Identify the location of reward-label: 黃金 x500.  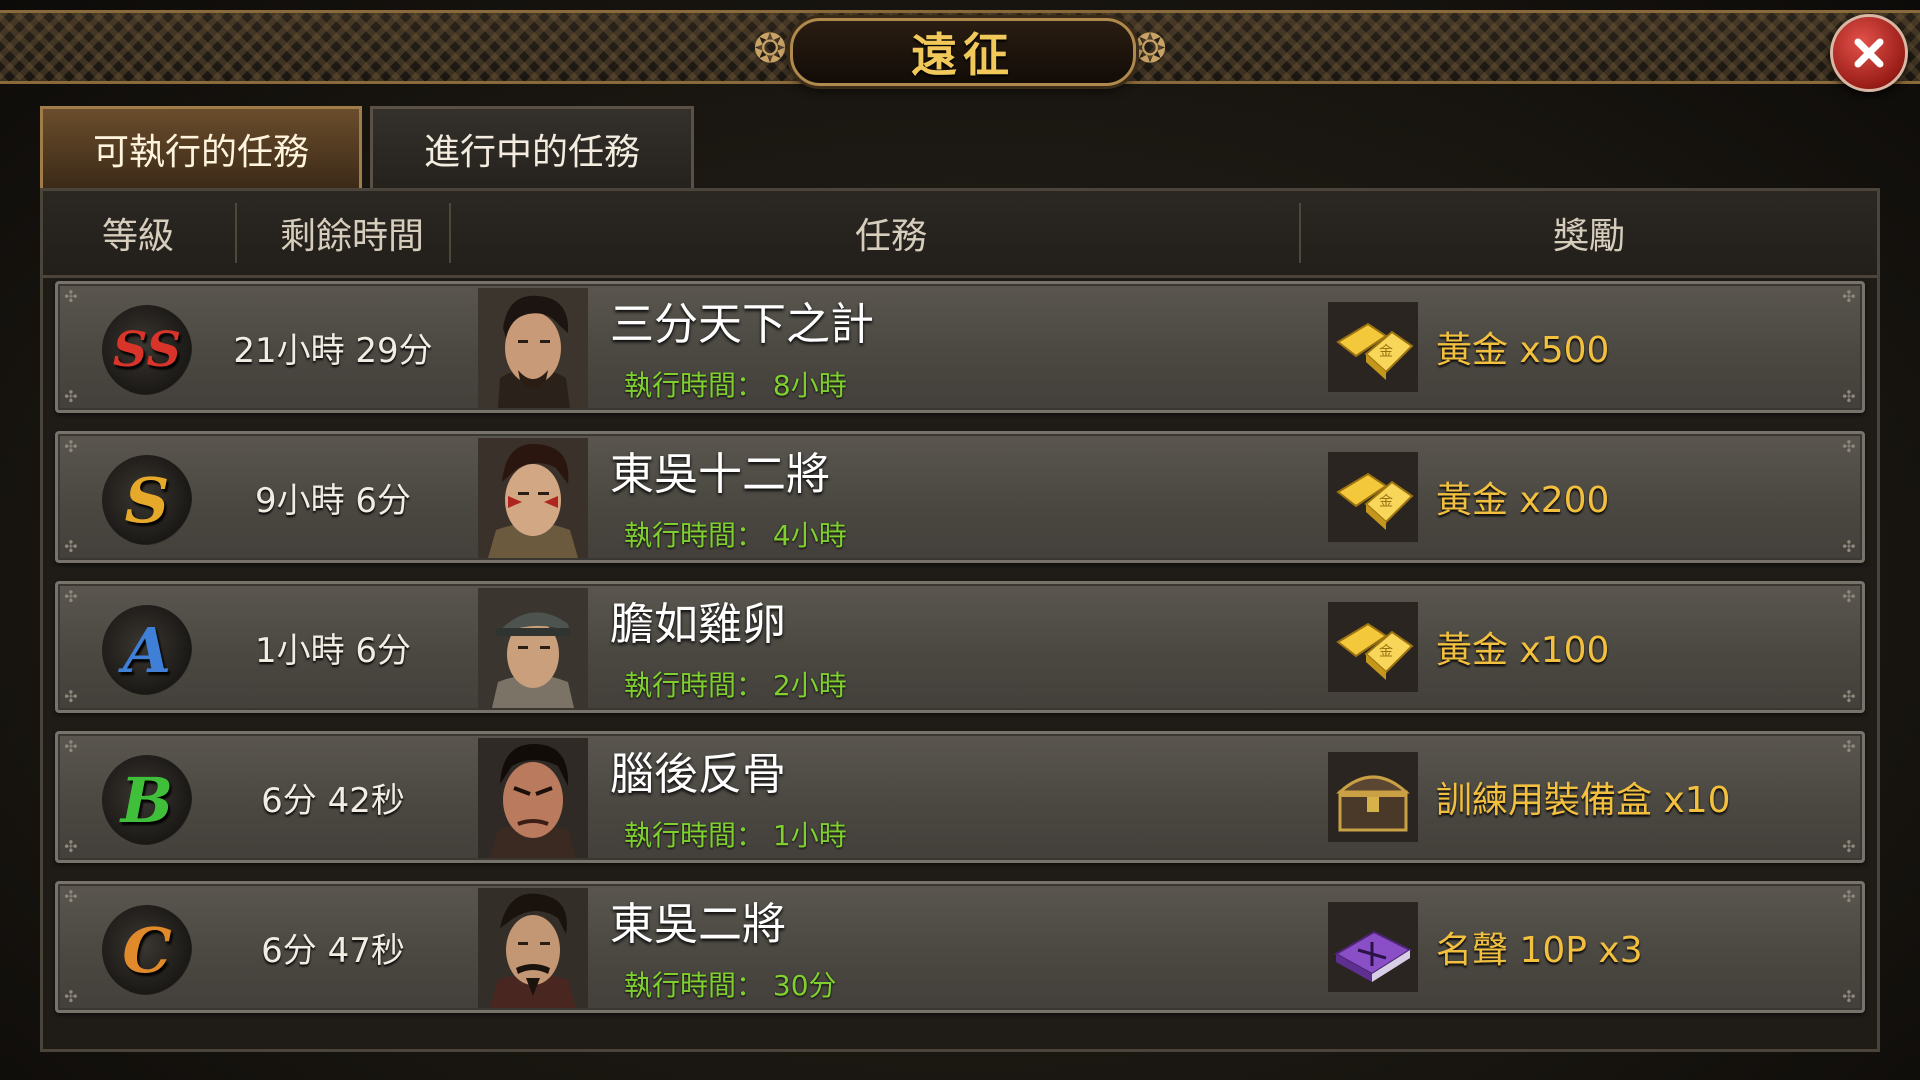
(1523, 350).